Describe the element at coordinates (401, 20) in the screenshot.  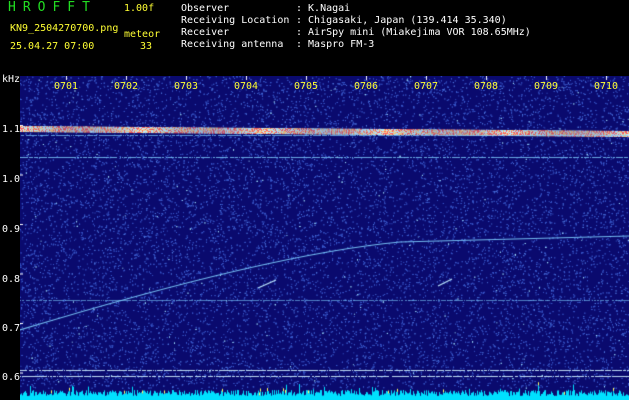
I see `info-location-value: : Chigasaki, Japan (139.414 35.340)` at that location.